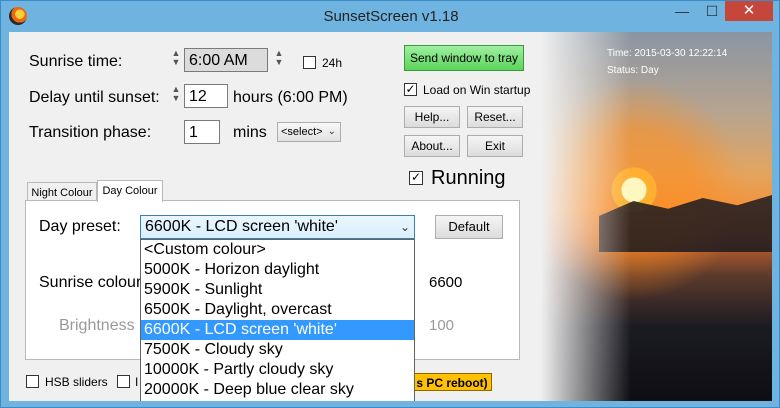 This screenshot has width=780, height=408. I want to click on day-preset-combo: 6600K - LCD screen 'white' ⌄, so click(277, 227).